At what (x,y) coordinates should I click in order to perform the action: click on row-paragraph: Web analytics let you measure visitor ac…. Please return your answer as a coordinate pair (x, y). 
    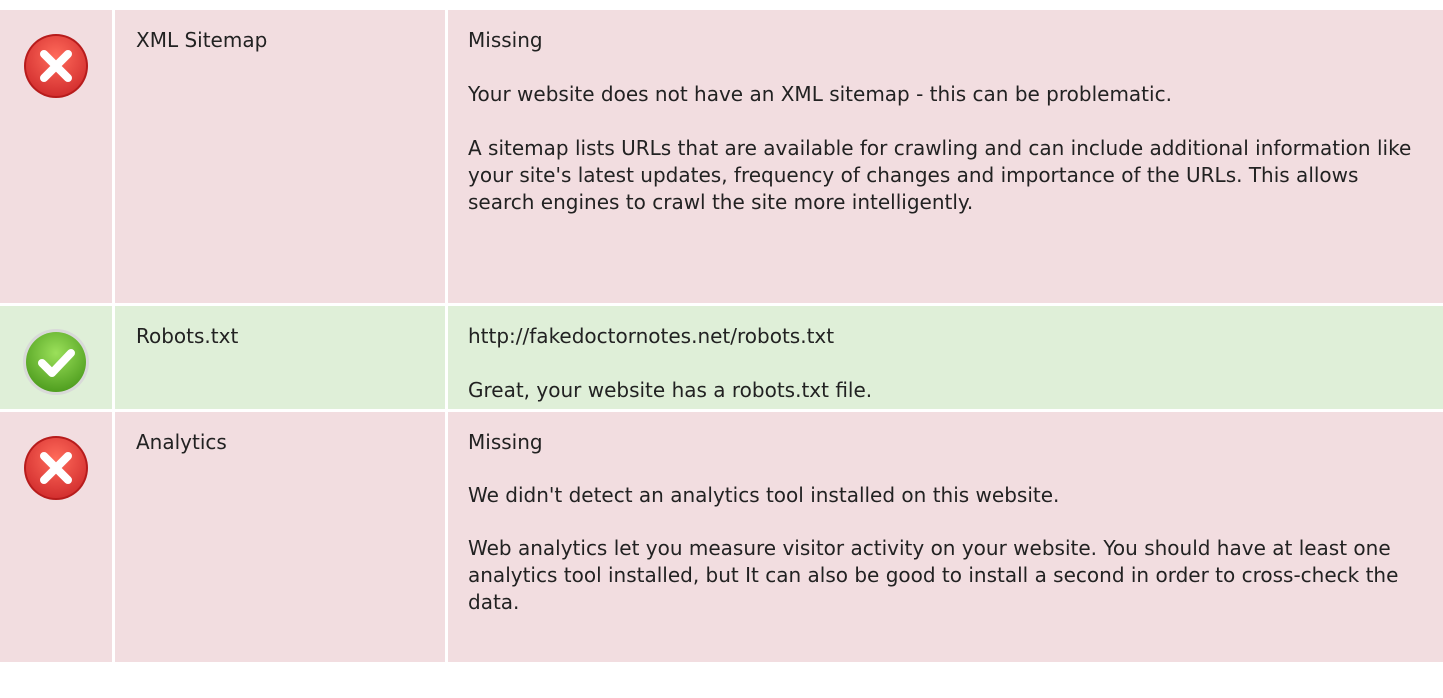
    Looking at the image, I should click on (933, 575).